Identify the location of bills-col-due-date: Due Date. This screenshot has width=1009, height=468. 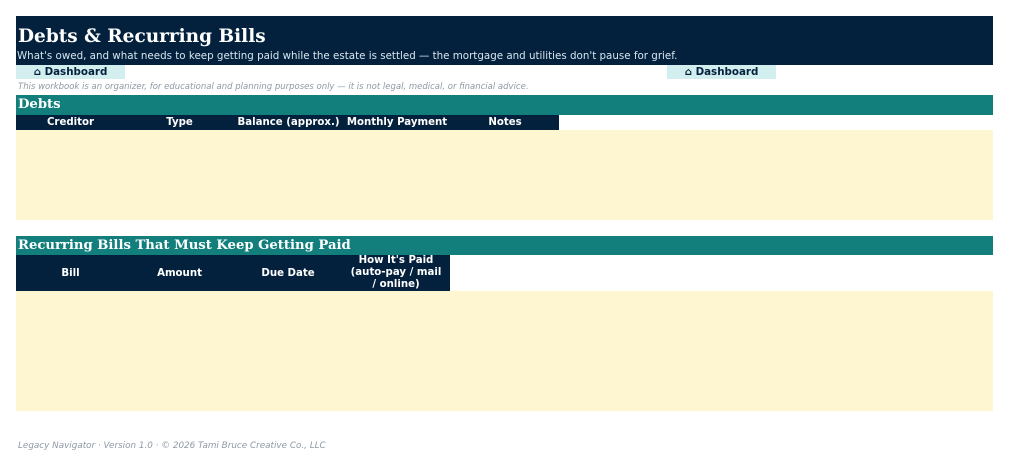
(288, 273).